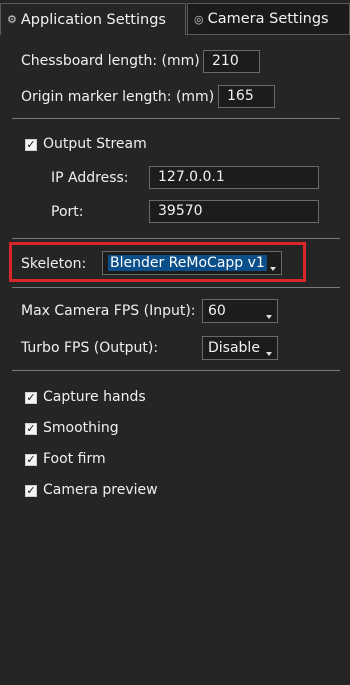 The image size is (350, 685). I want to click on smoothing-checkbox: ✓, so click(31, 429).